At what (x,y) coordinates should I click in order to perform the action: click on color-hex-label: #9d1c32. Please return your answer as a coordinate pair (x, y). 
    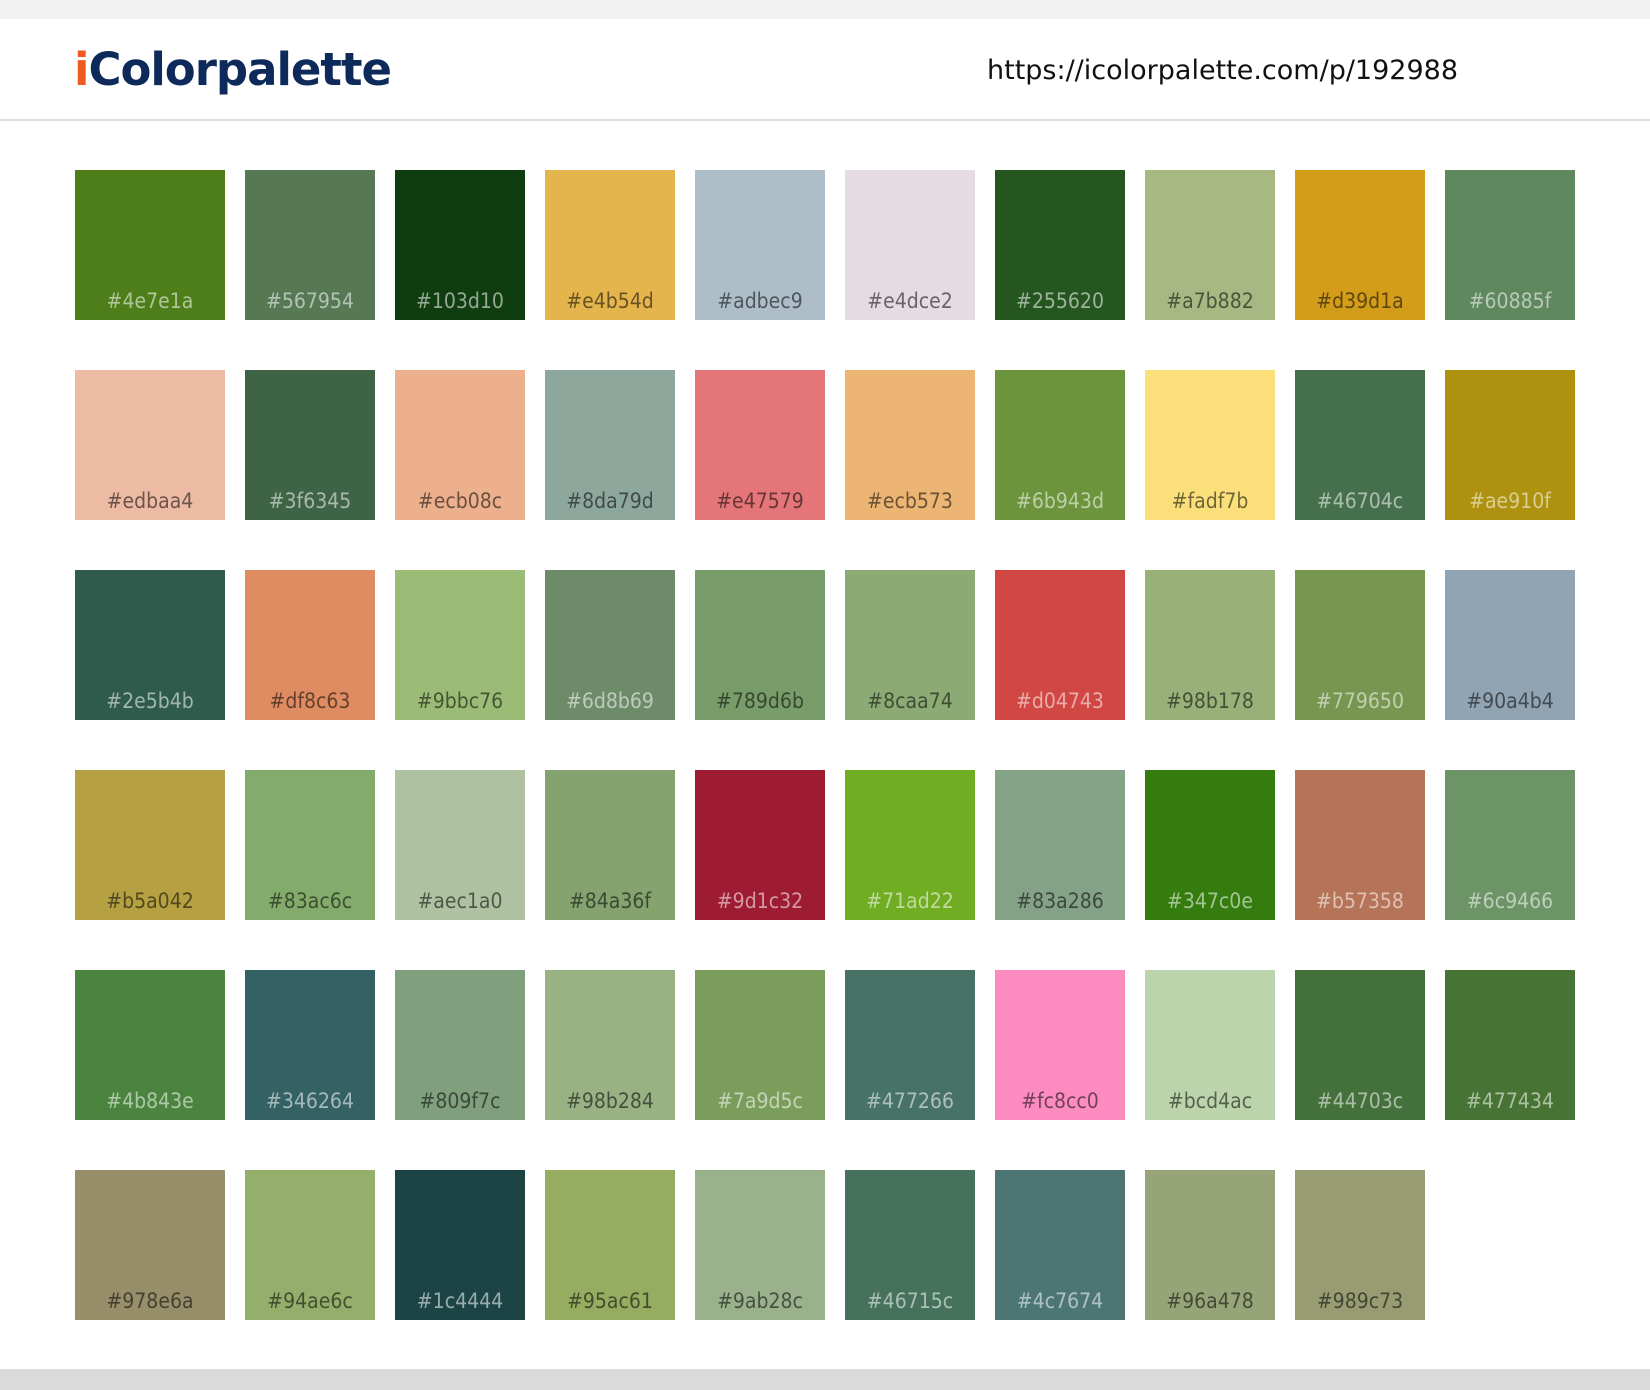
    Looking at the image, I should click on (760, 901).